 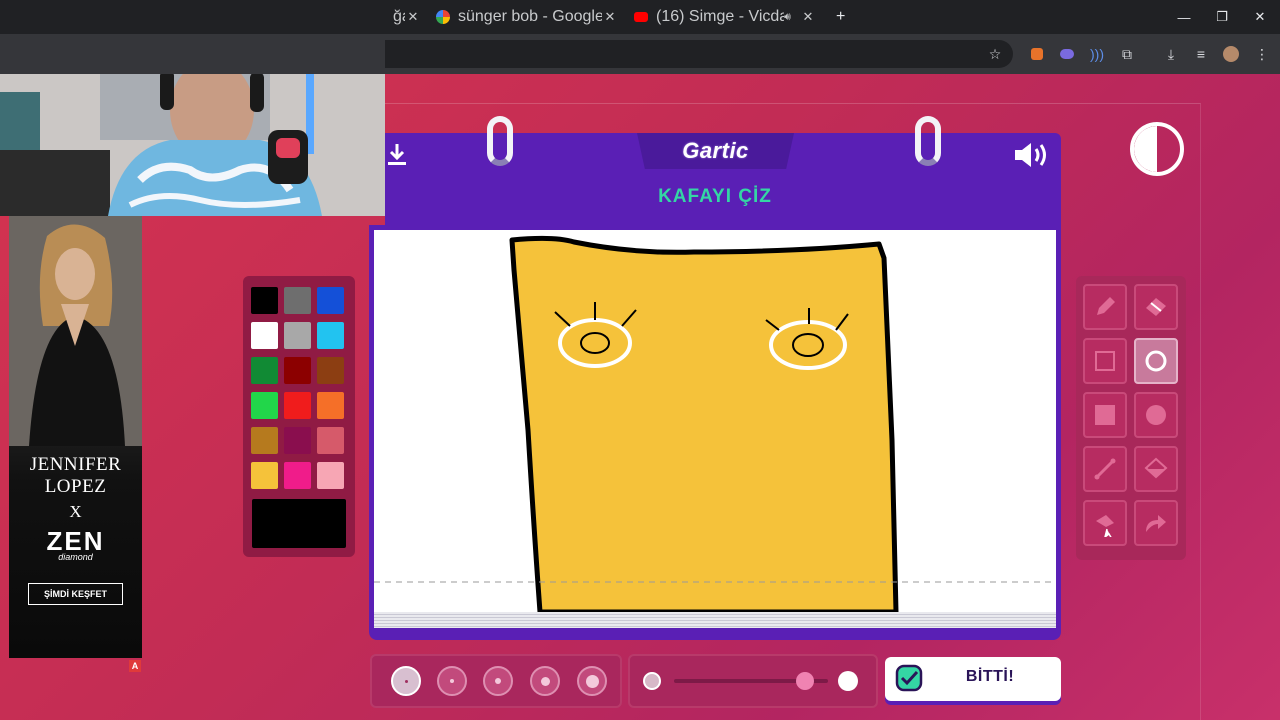 I want to click on close-window-button: ✕, so click(x=1260, y=17).